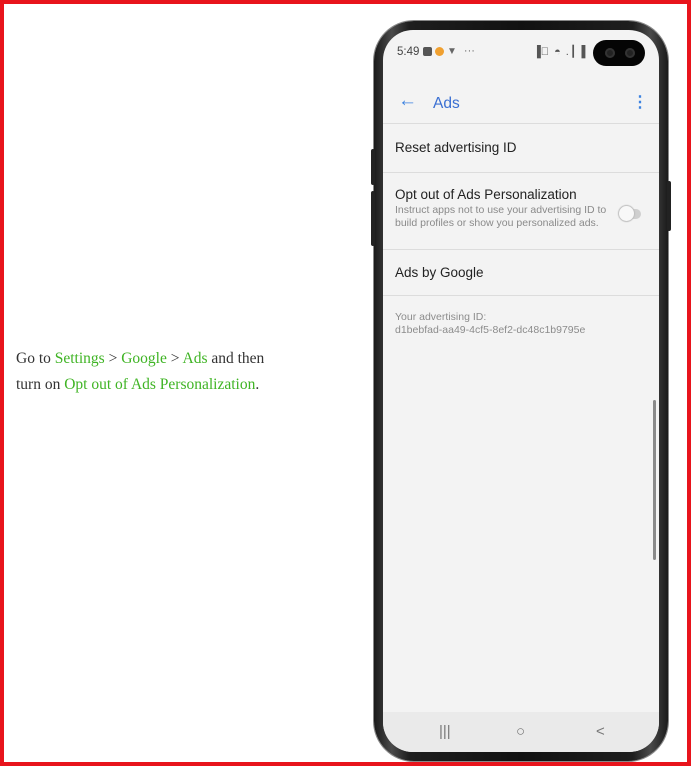 The image size is (691, 766). What do you see at coordinates (562, 52) in the screenshot?
I see `signal-battery-icons: ▐⃤ ◓ .┃ ▌` at bounding box center [562, 52].